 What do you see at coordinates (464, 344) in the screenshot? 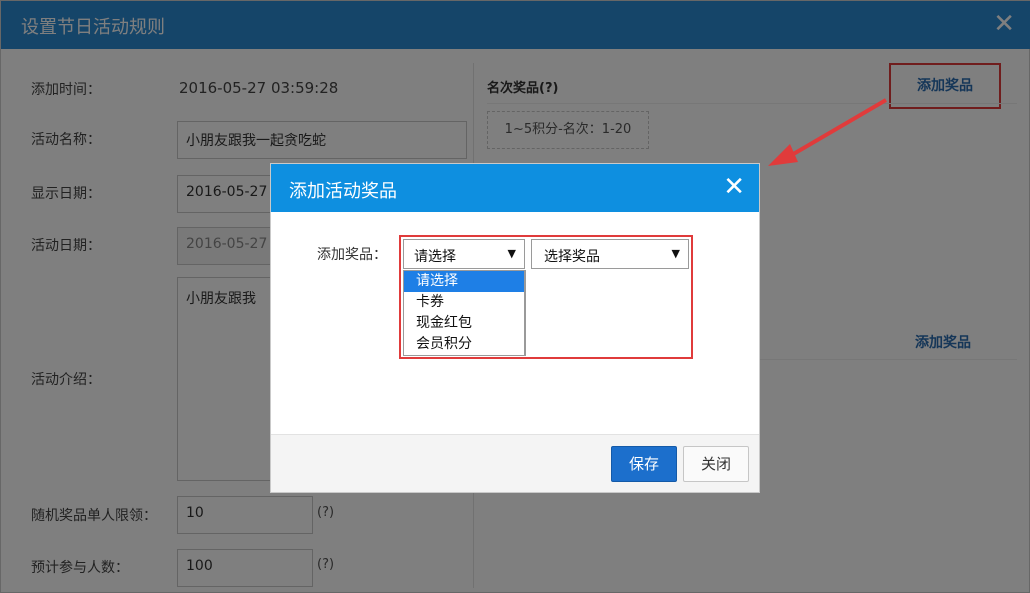
I see `dropdown-option: 会员积分` at bounding box center [464, 344].